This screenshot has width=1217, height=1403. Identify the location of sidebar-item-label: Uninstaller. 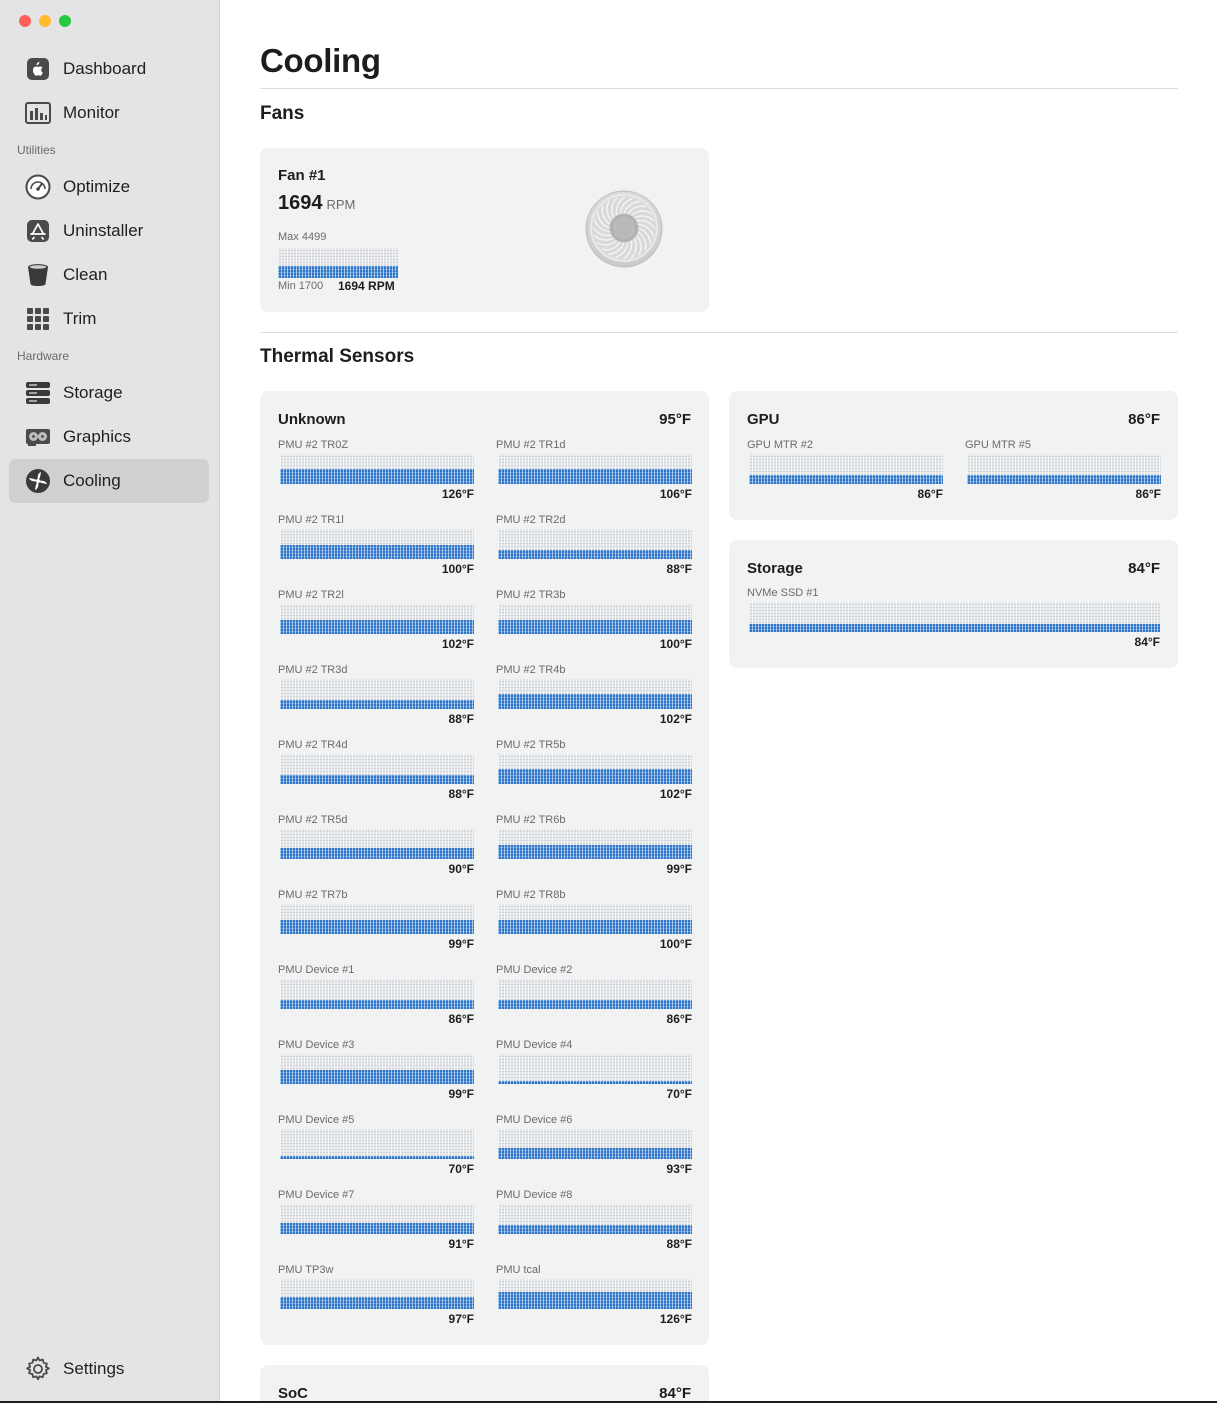
(103, 230).